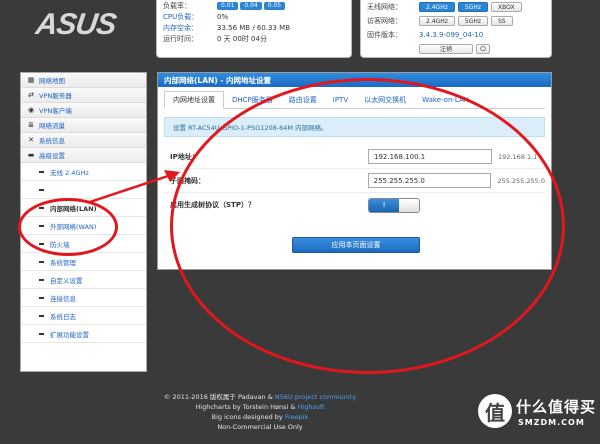  What do you see at coordinates (311, 407) in the screenshot?
I see `footer-highsoft-link: Highsoft` at bounding box center [311, 407].